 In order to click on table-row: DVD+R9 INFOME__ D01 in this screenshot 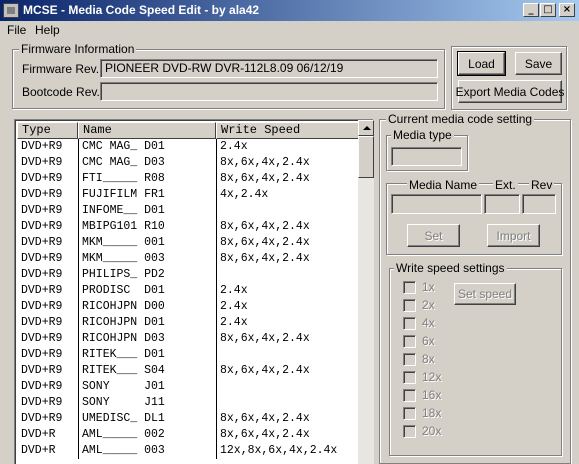, I will do `click(187, 211)`.